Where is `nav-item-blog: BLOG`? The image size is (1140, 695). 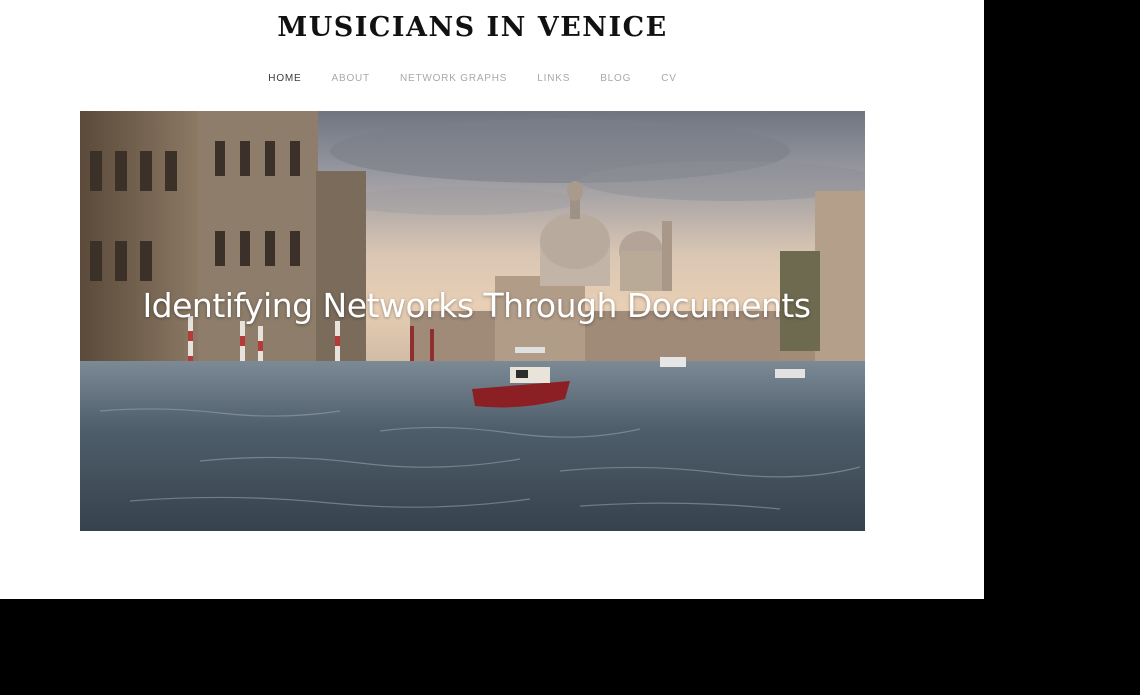
nav-item-blog: BLOG is located at coordinates (615, 78).